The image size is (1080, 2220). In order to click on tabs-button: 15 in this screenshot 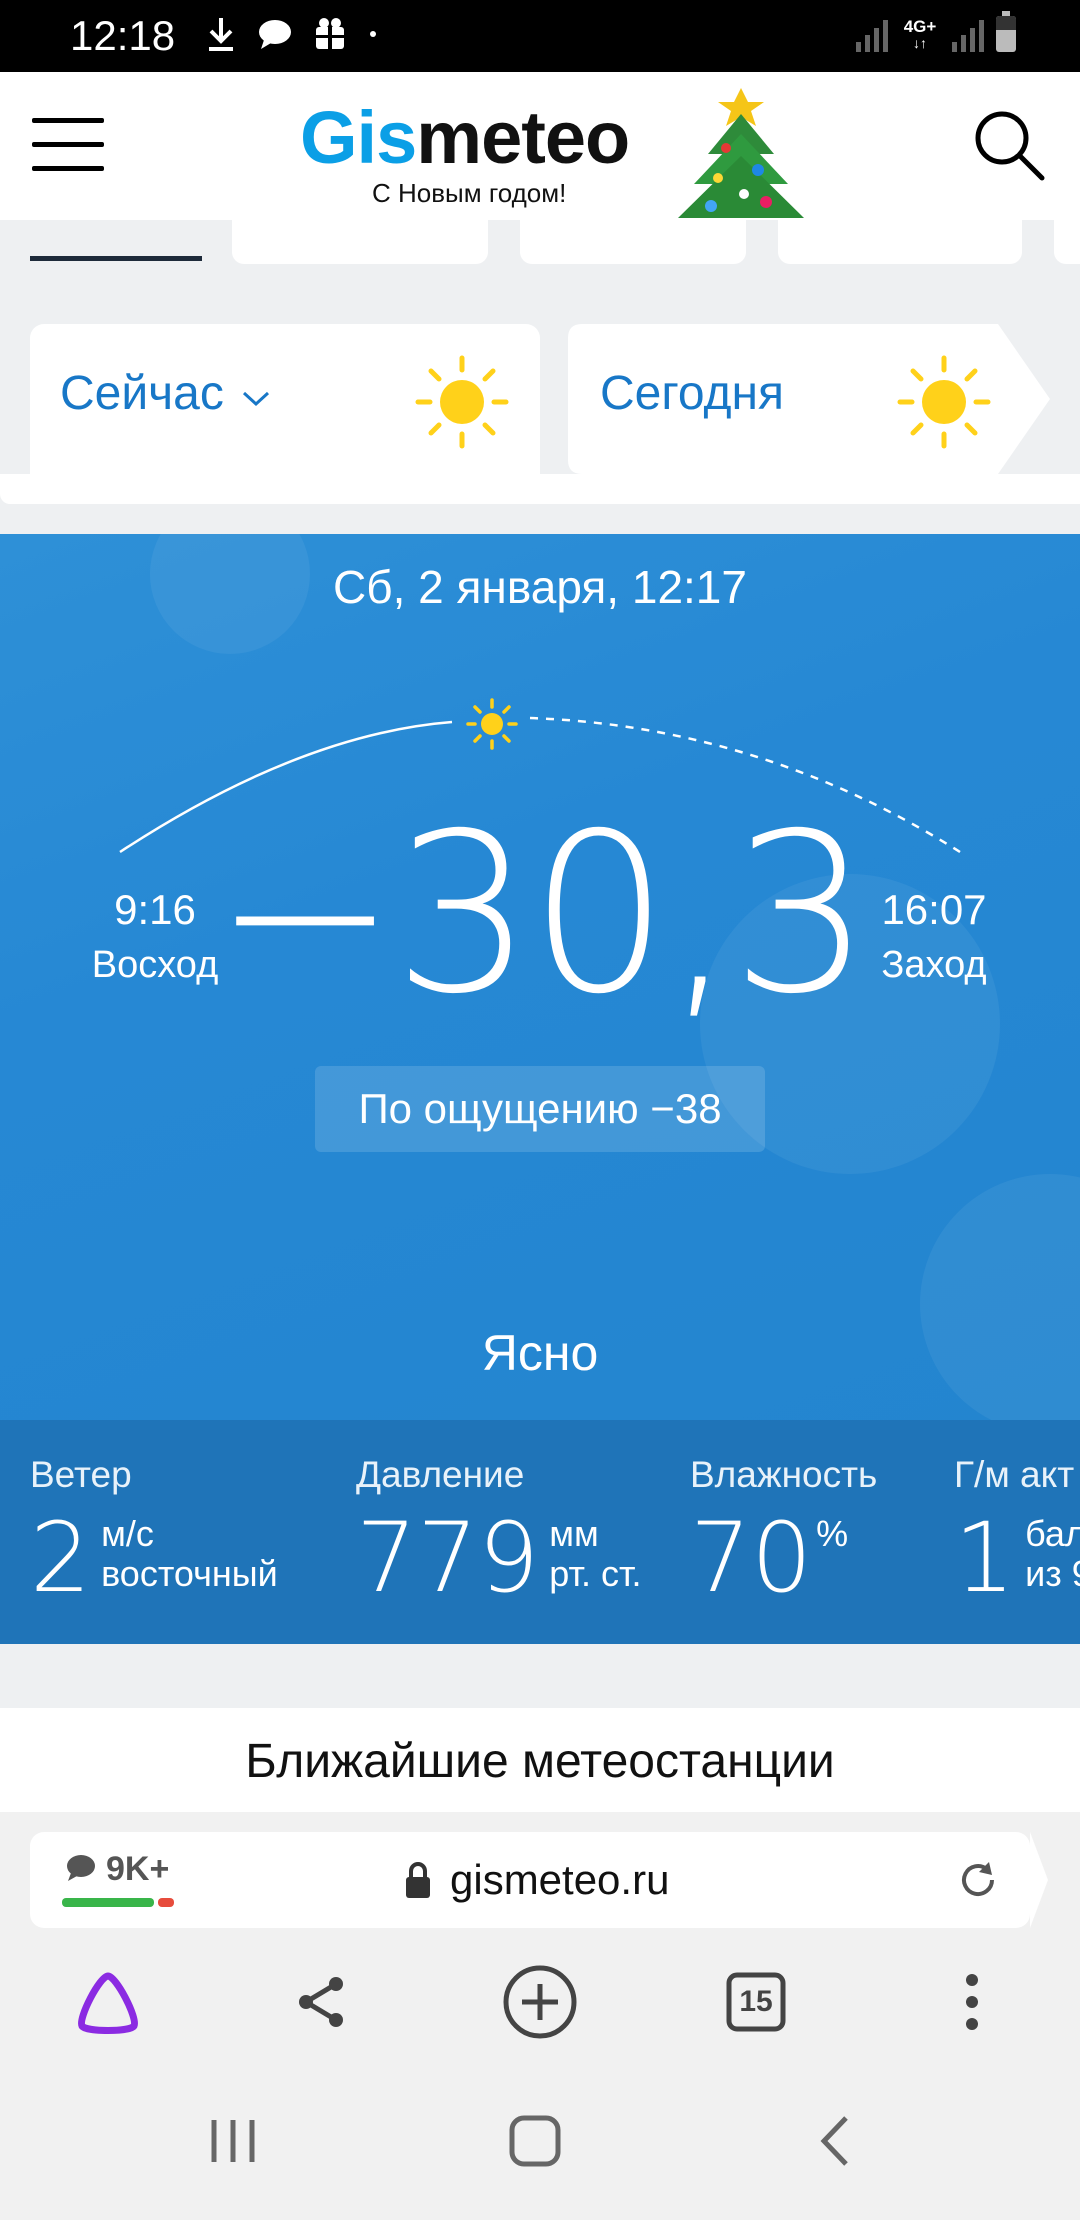, I will do `click(756, 2002)`.